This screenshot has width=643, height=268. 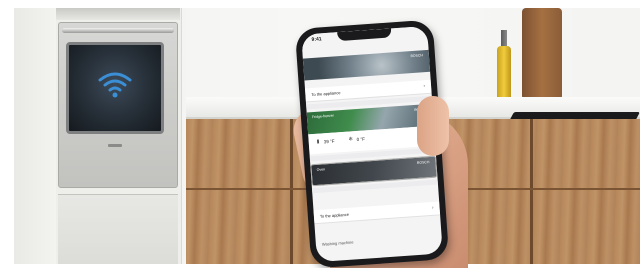 I want to click on oven-logo, so click(x=115, y=145).